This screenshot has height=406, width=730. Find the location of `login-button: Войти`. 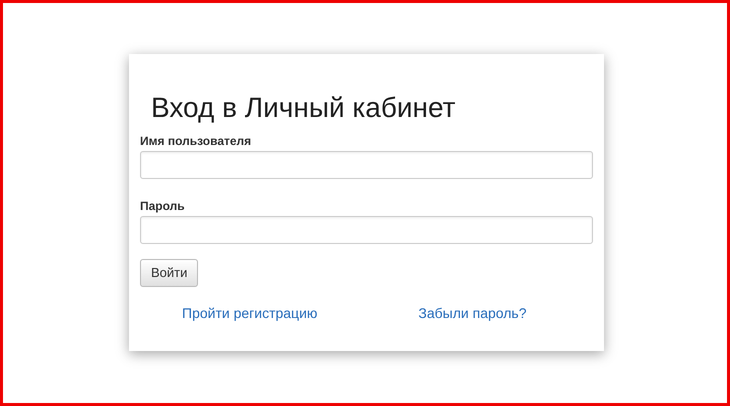

login-button: Войти is located at coordinates (169, 272).